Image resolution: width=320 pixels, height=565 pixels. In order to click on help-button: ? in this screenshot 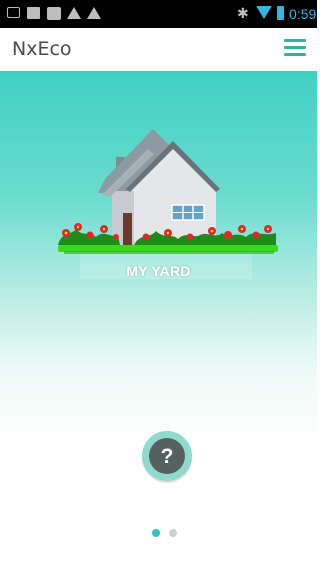, I will do `click(167, 457)`.